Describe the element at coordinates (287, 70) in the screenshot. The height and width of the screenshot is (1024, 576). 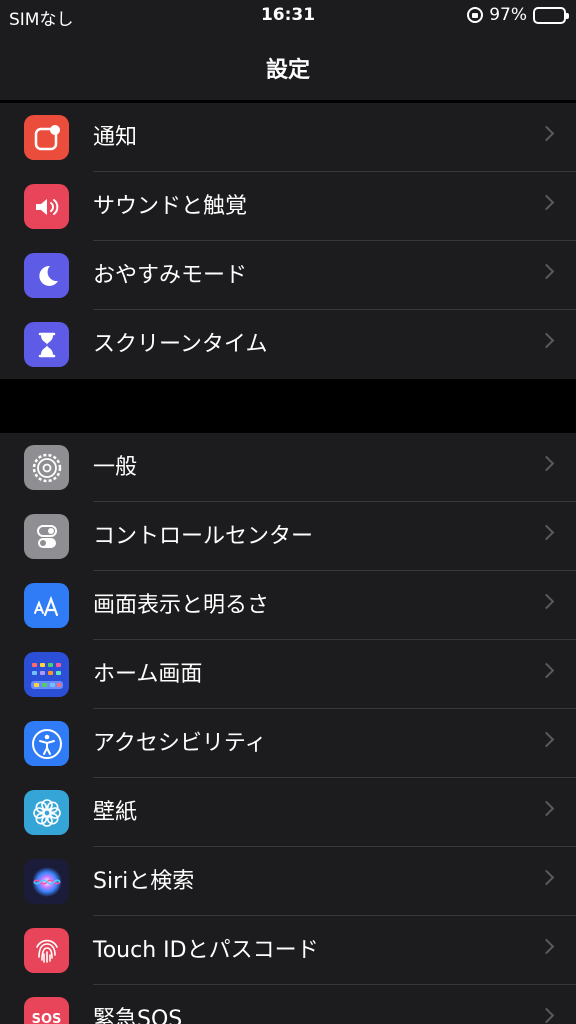
I see `page-title: 設定` at that location.